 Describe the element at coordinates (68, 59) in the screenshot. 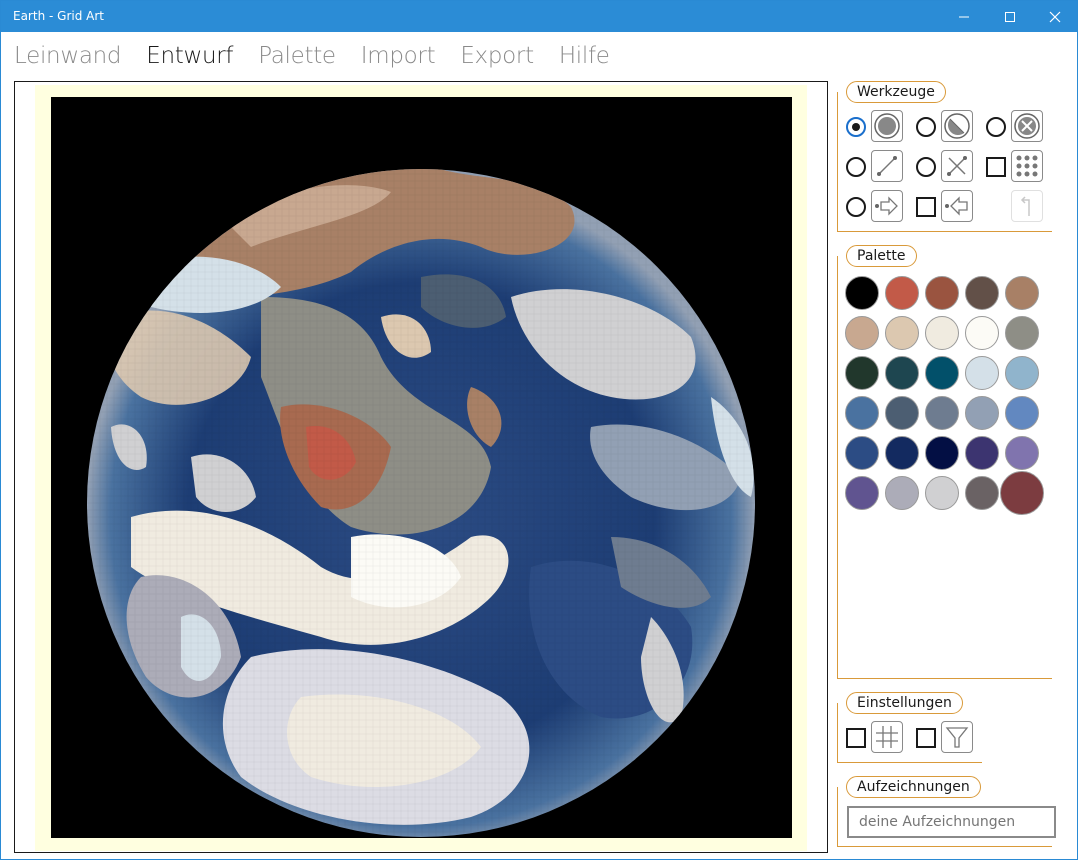

I see `menu-item-leinwand: Leinwand` at that location.